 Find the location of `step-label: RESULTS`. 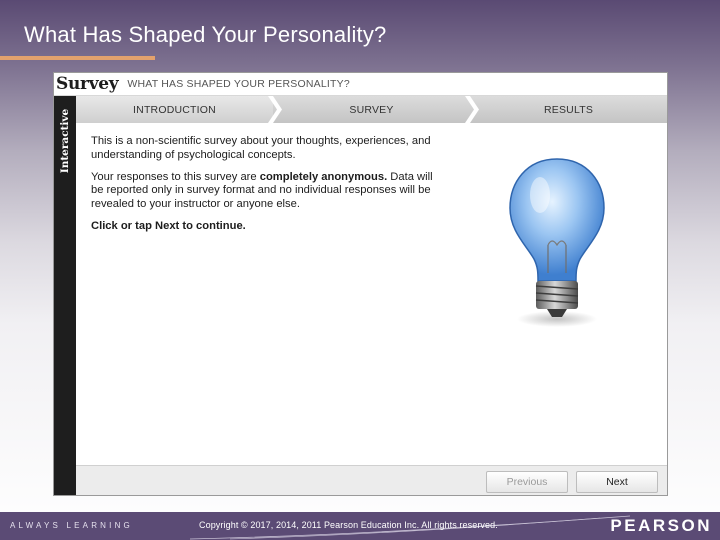

step-label: RESULTS is located at coordinates (568, 109).